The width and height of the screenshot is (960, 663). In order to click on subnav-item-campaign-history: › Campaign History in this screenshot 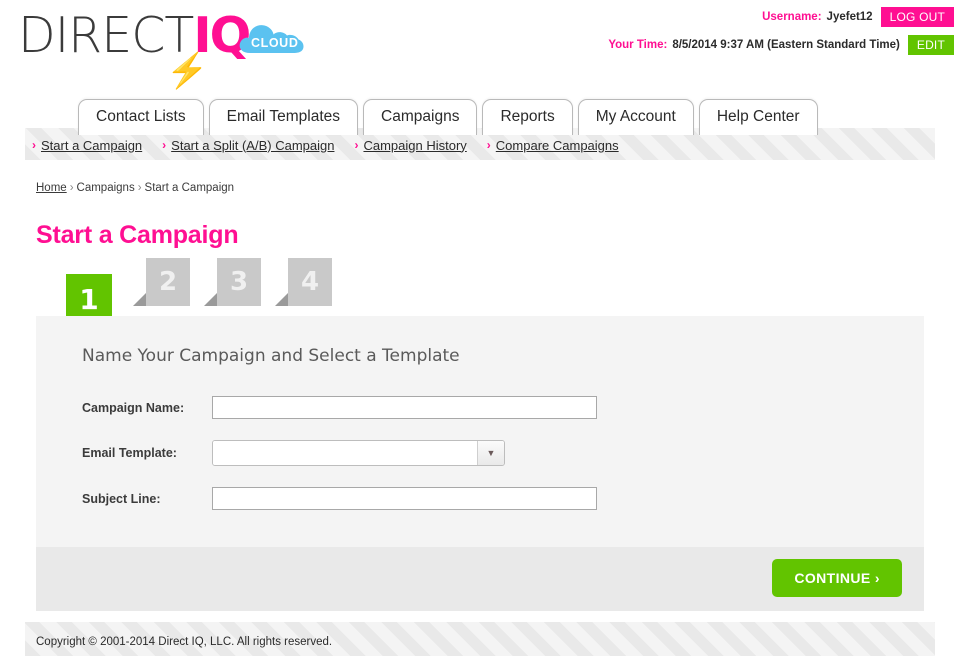, I will do `click(410, 145)`.